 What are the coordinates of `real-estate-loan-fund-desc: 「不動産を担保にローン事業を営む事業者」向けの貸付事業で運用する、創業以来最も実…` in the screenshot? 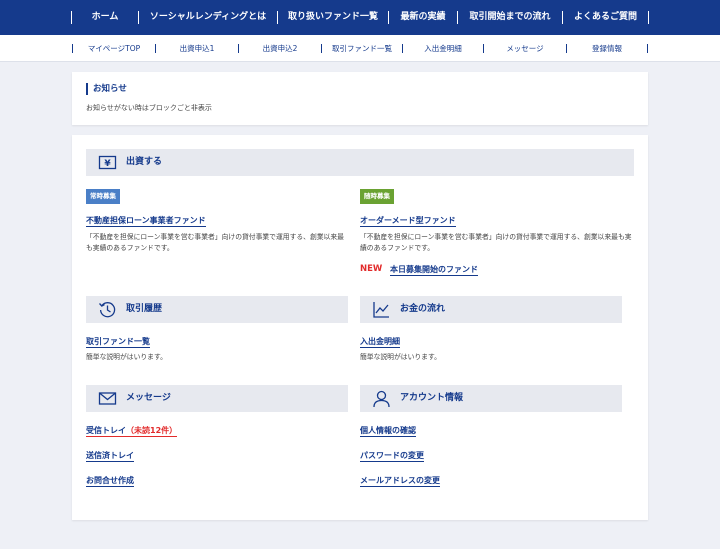 It's located at (215, 242).